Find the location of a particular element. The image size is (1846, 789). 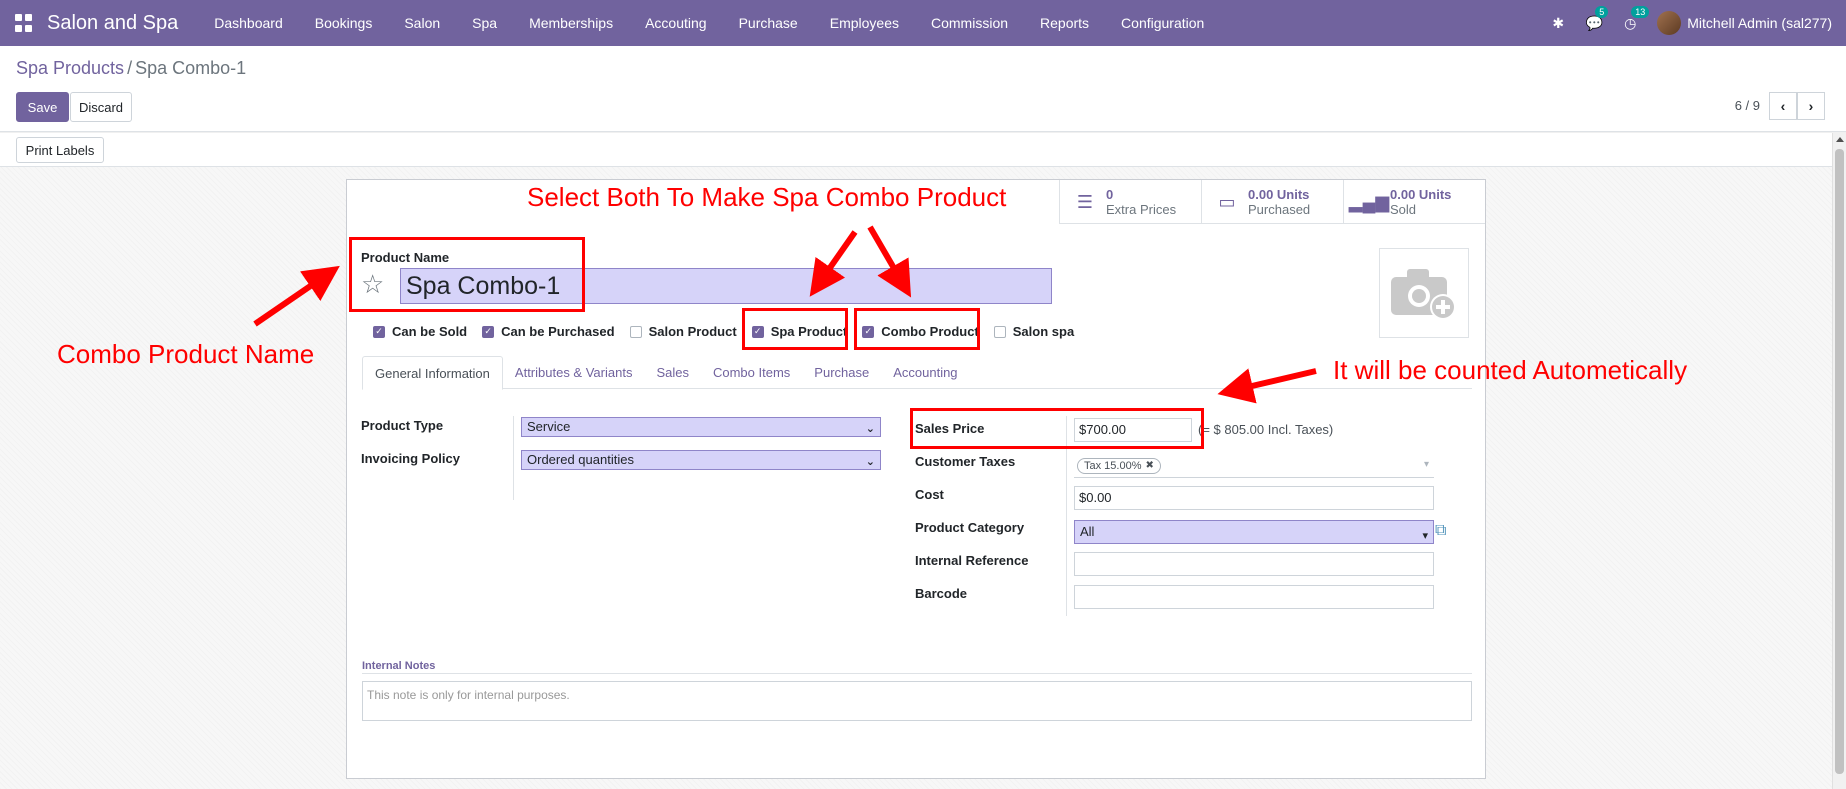

menu-item-commission: Commission is located at coordinates (969, 23).